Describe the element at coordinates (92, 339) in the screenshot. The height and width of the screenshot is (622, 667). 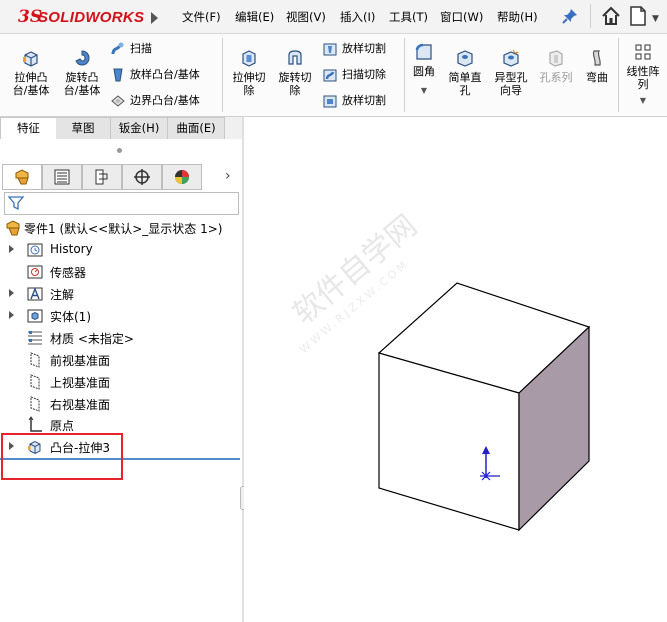
I see `material-label: 材质 <未指定>` at that location.